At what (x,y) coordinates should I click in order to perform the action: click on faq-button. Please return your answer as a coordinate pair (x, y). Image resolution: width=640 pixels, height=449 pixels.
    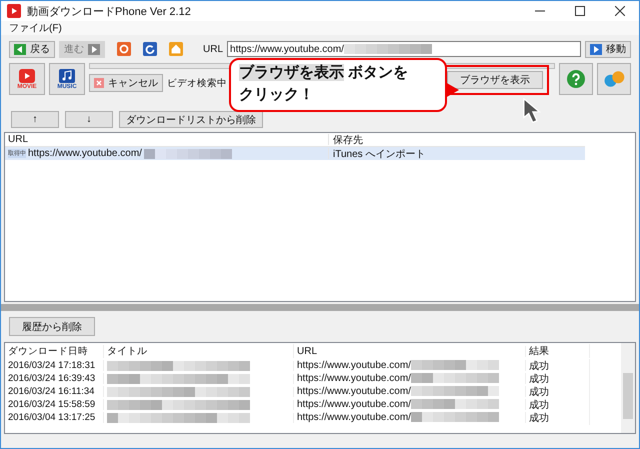
    Looking at the image, I should click on (614, 79).